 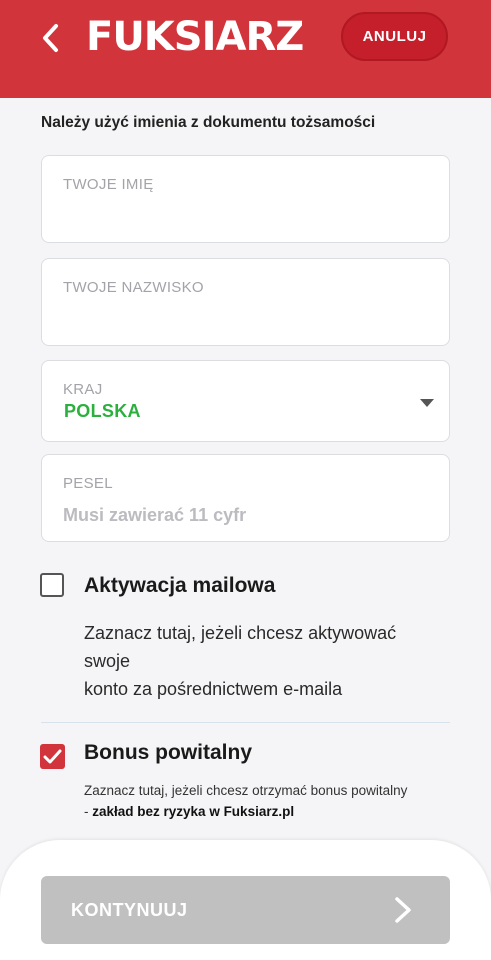 I want to click on chevron-left-icon, so click(x=50, y=38).